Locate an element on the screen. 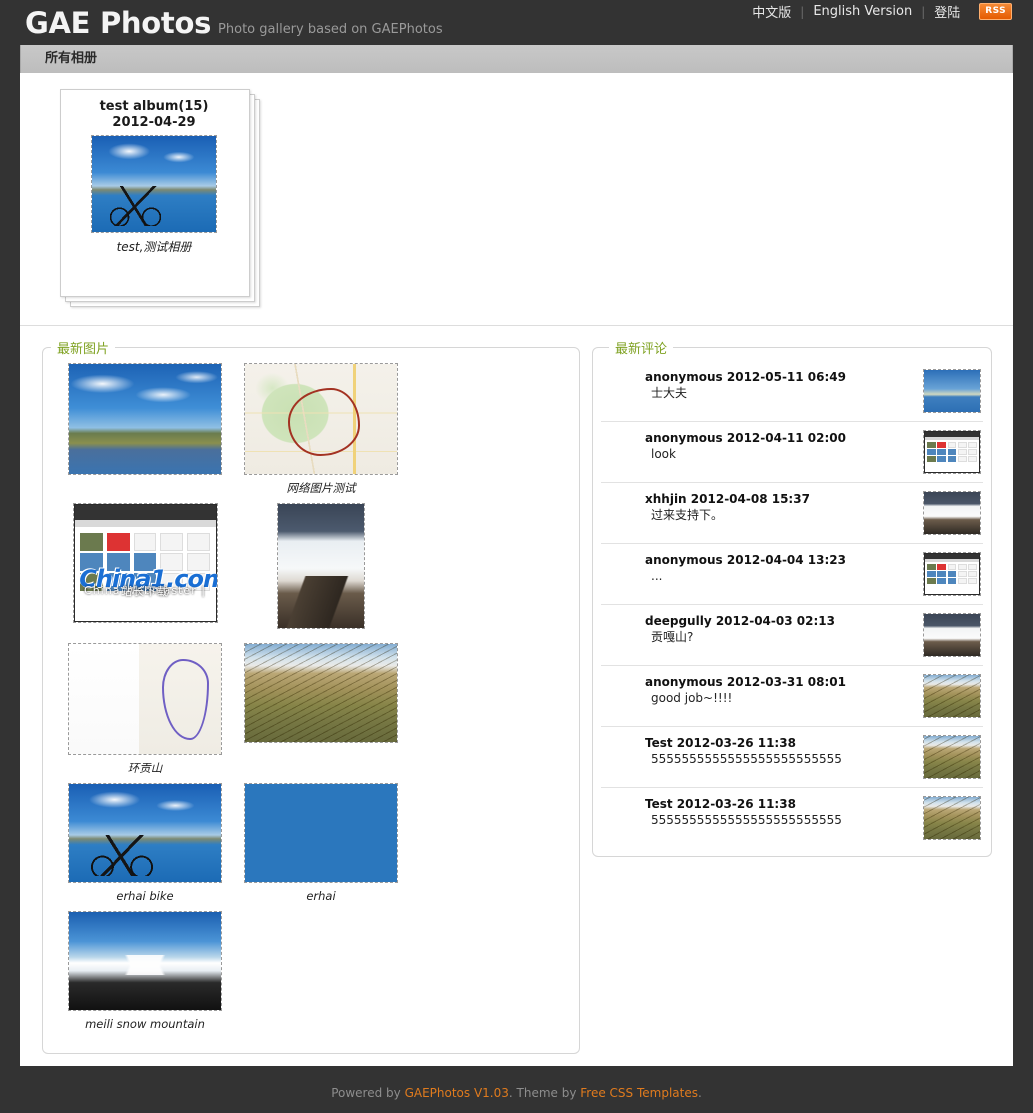 Image resolution: width=1033 pixels, height=1113 pixels. photo-caption: 环贡山 is located at coordinates (145, 768).